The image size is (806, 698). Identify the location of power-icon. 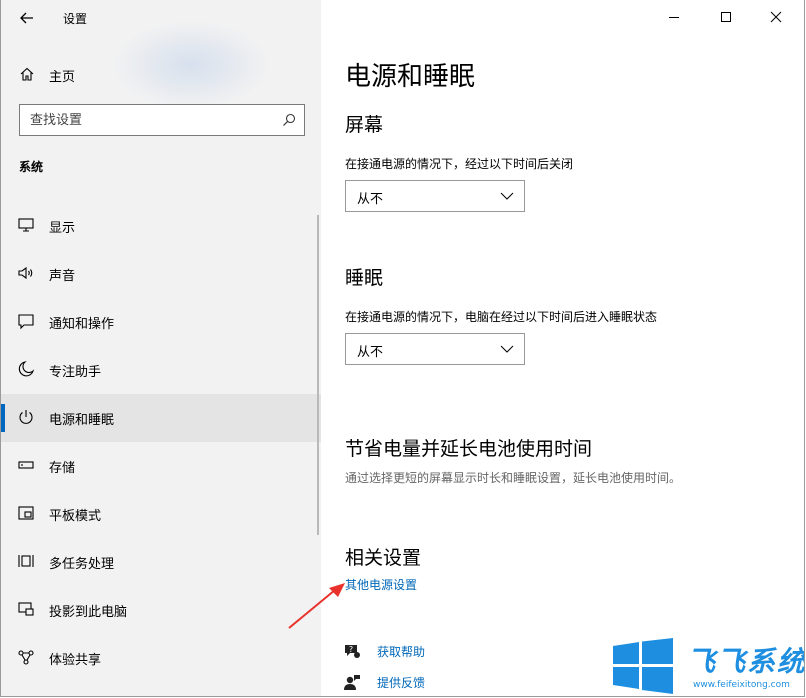
(26, 417).